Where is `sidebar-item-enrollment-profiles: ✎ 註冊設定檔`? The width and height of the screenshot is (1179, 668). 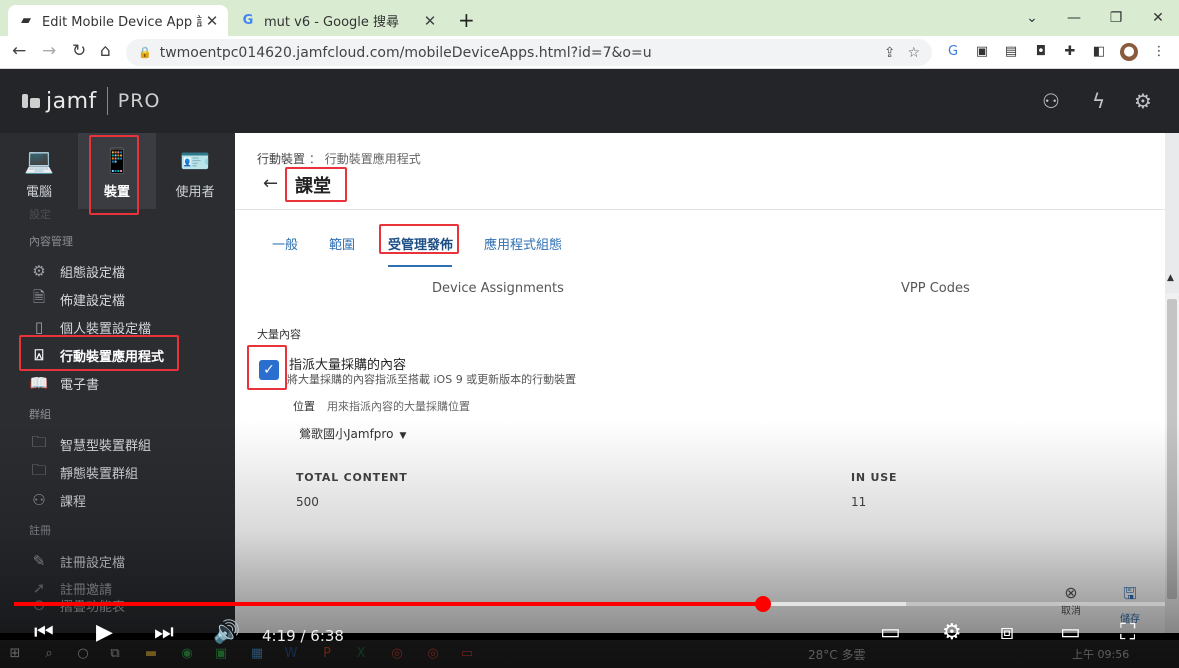 sidebar-item-enrollment-profiles: ✎ 註冊設定檔 is located at coordinates (120, 561).